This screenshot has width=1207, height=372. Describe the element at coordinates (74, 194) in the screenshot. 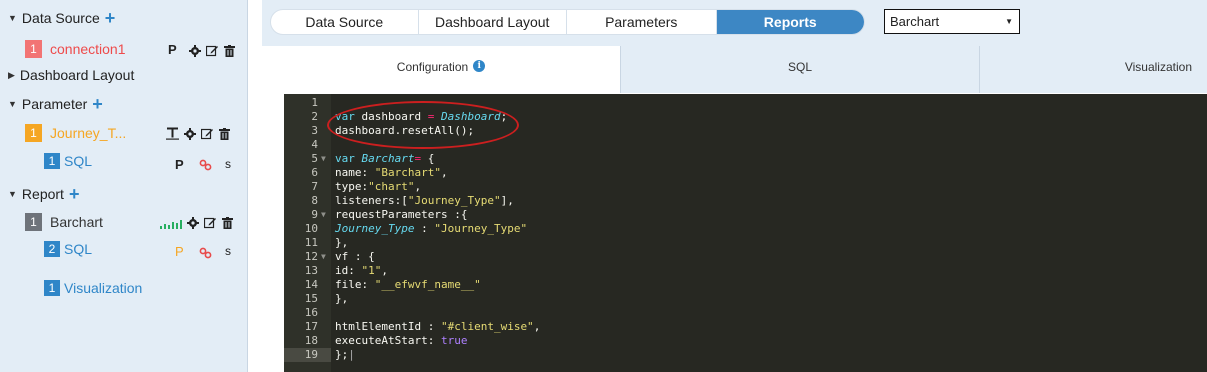

I see `add-report-icon: +` at that location.